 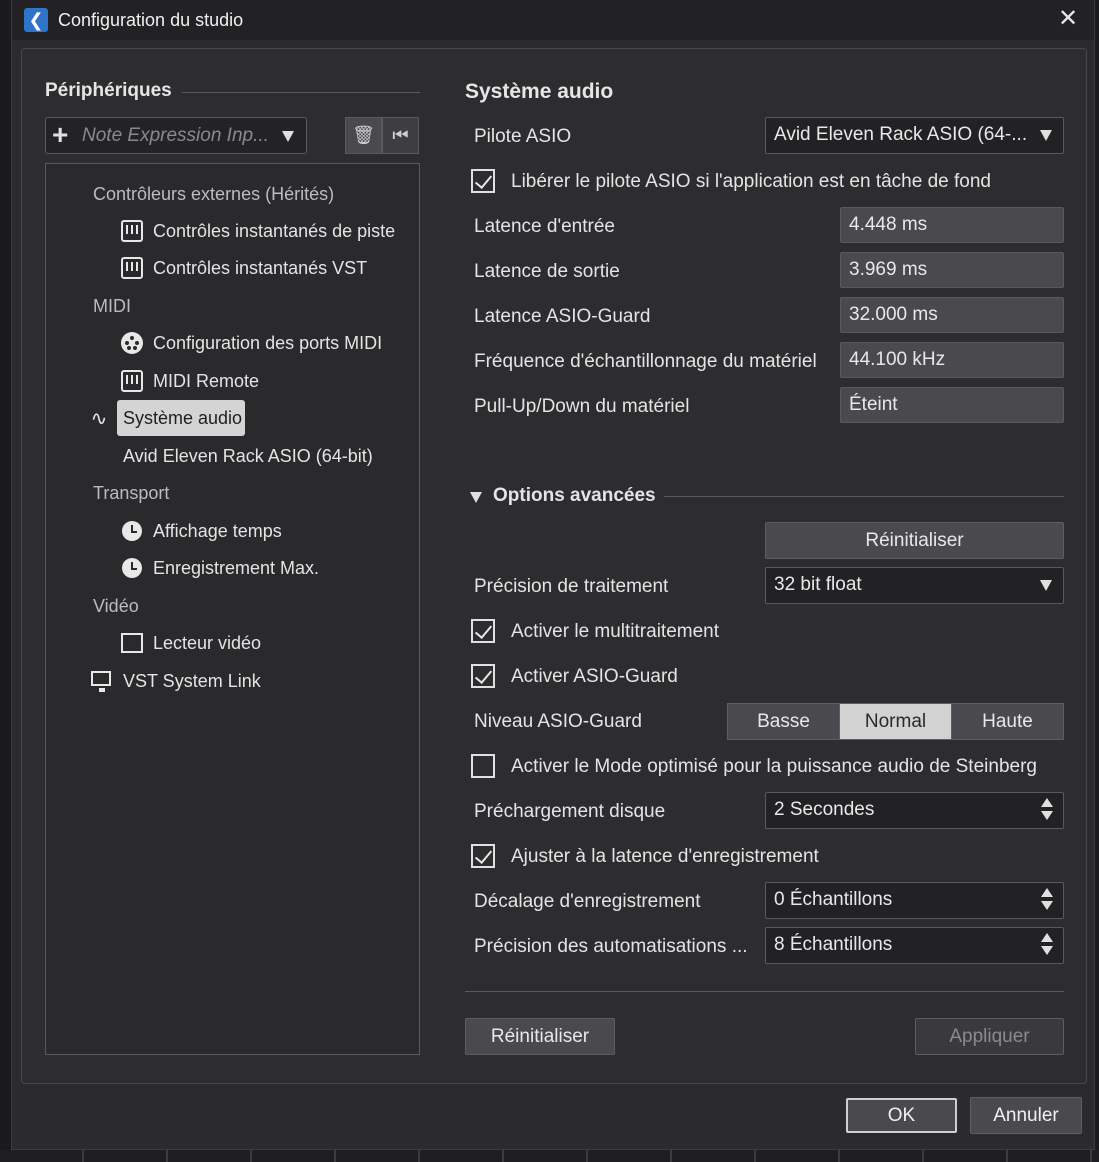 What do you see at coordinates (547, 271) in the screenshot?
I see `output-latency-label: Latence de sortie` at bounding box center [547, 271].